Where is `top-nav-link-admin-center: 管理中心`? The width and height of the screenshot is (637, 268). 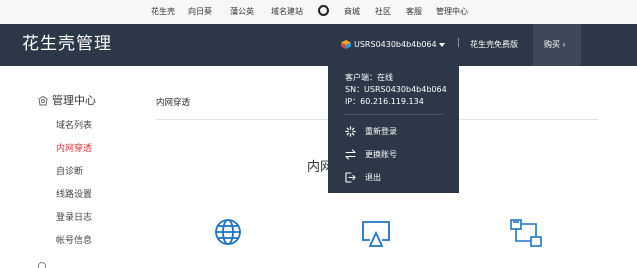 top-nav-link-admin-center: 管理中心 is located at coordinates (452, 11).